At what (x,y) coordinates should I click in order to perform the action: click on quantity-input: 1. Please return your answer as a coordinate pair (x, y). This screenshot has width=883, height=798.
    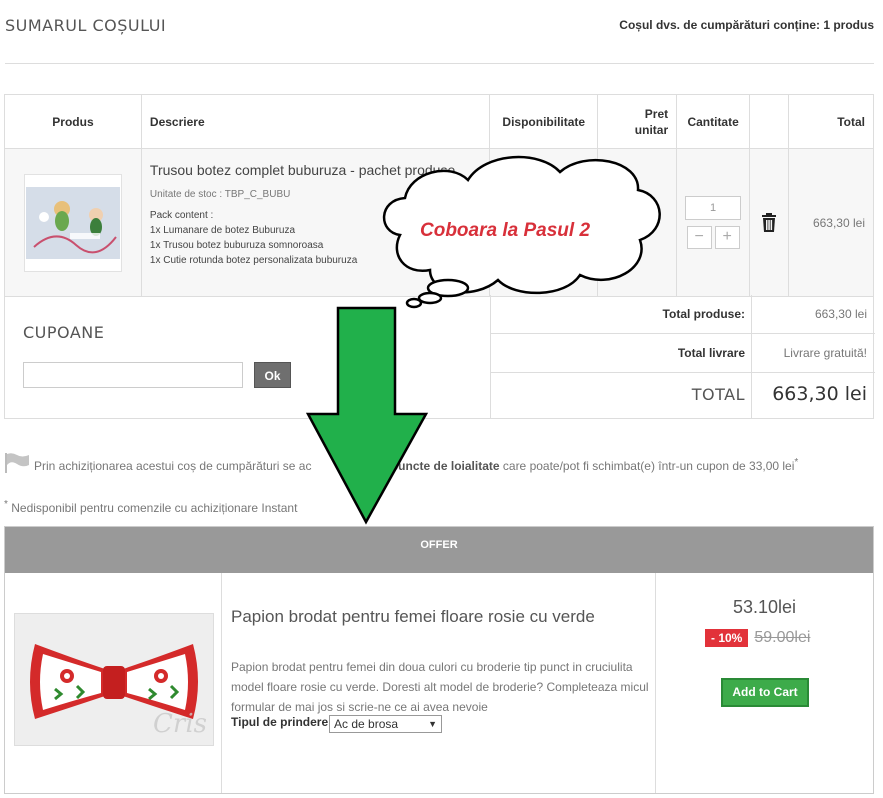
    Looking at the image, I should click on (713, 208).